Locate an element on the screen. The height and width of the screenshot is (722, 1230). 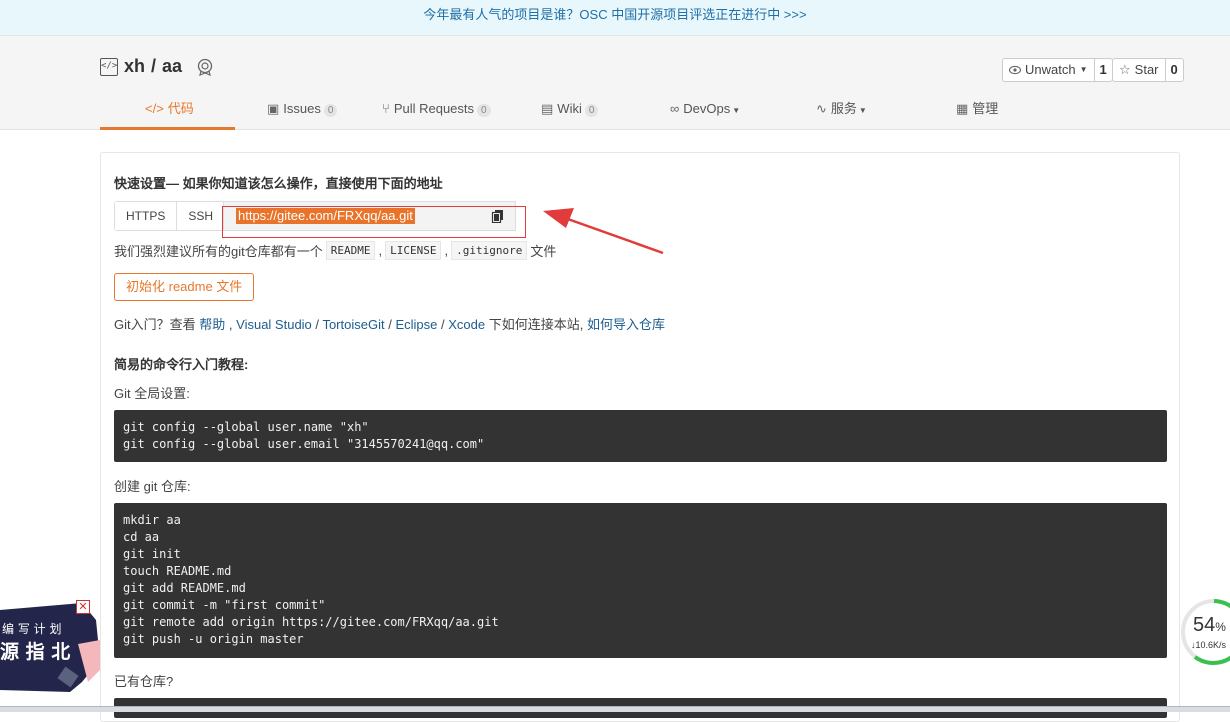
tab-issues: ▣ Issues 0 is located at coordinates (302, 112).